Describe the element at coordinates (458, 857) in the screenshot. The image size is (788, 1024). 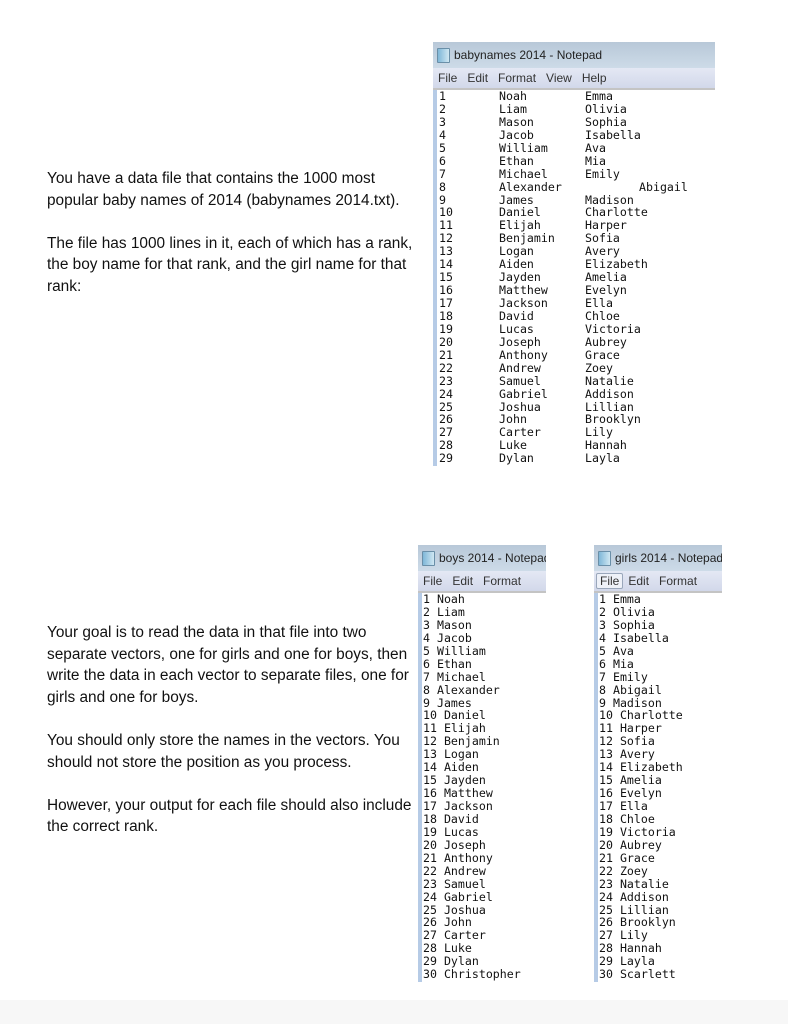
I see `name-line: 21 Anthony` at that location.